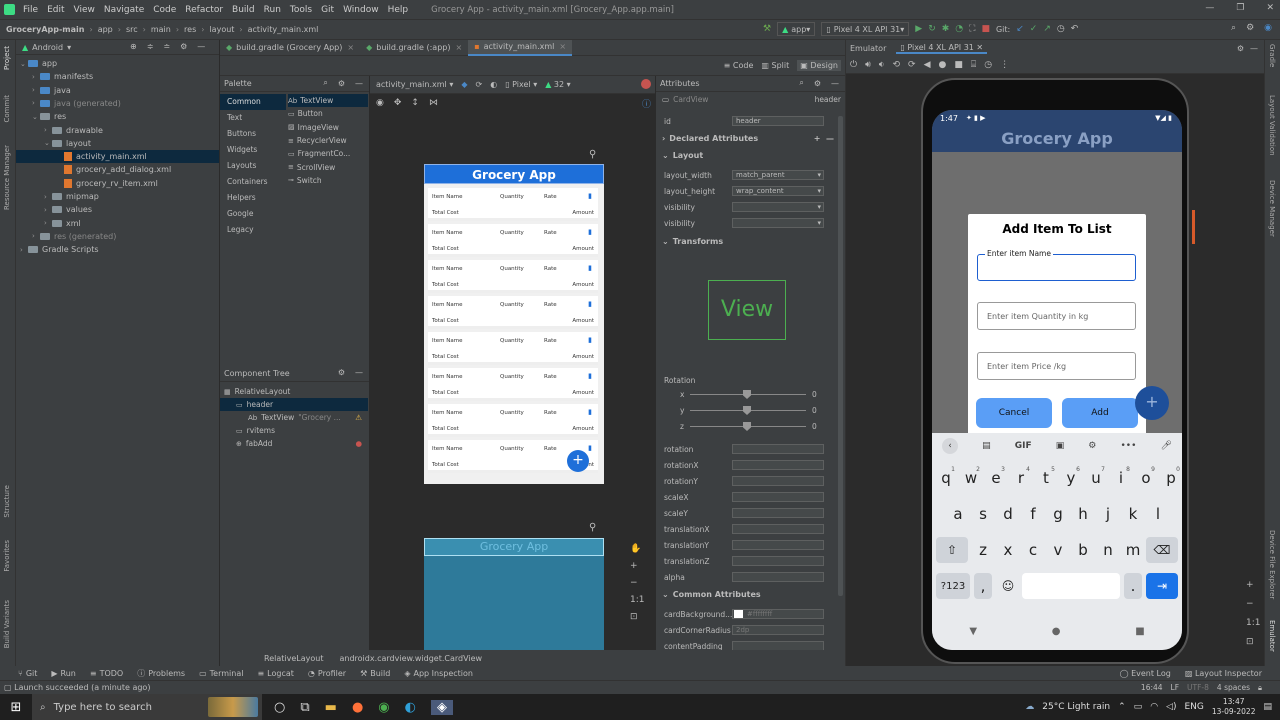 The height and width of the screenshot is (720, 1280). Describe the element at coordinates (279, 707) in the screenshot. I see `cortana-icon: ○` at that location.